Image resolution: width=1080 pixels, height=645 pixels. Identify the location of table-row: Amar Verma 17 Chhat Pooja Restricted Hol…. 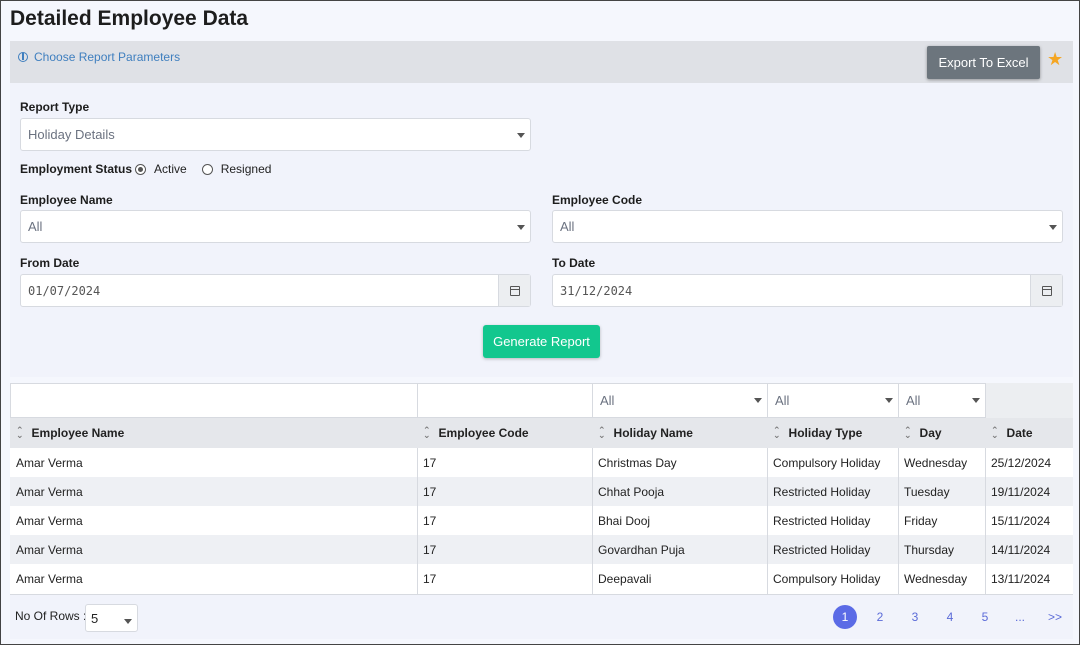
(541, 491).